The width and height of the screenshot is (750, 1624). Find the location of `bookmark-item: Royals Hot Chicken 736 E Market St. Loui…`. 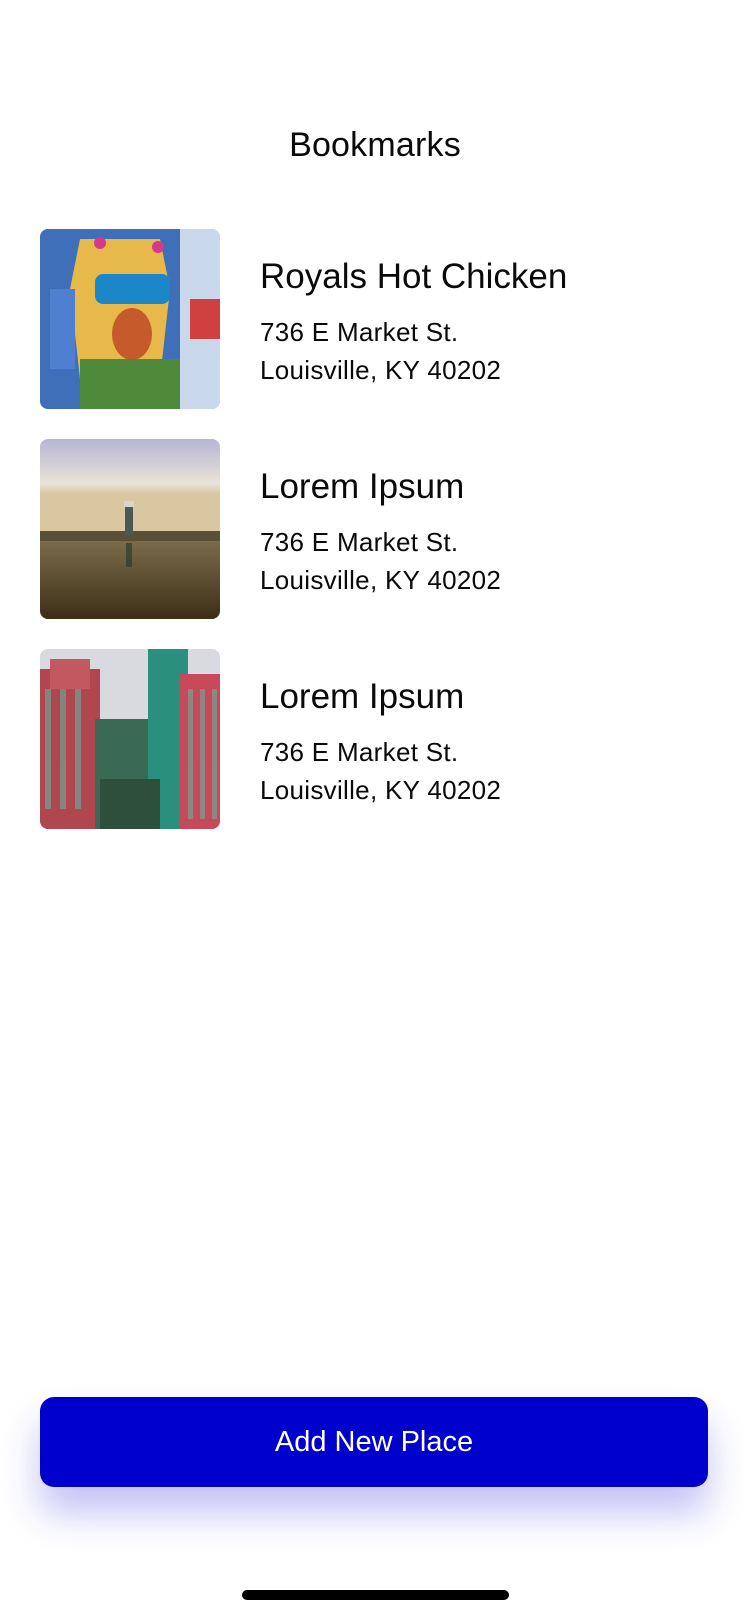

bookmark-item: Royals Hot Chicken 736 E Market St. Loui… is located at coordinates (375, 319).